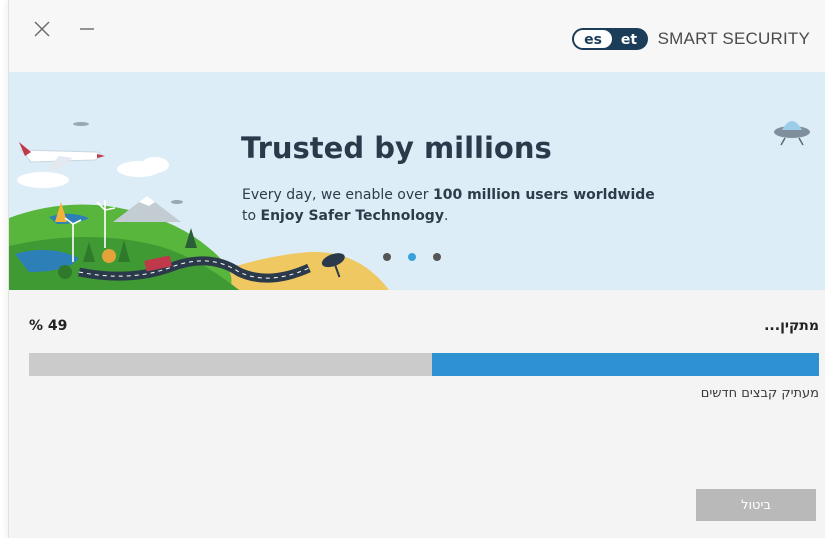 The height and width of the screenshot is (538, 825). I want to click on banner-line-2: to Enjoy Safer Technology., so click(345, 216).